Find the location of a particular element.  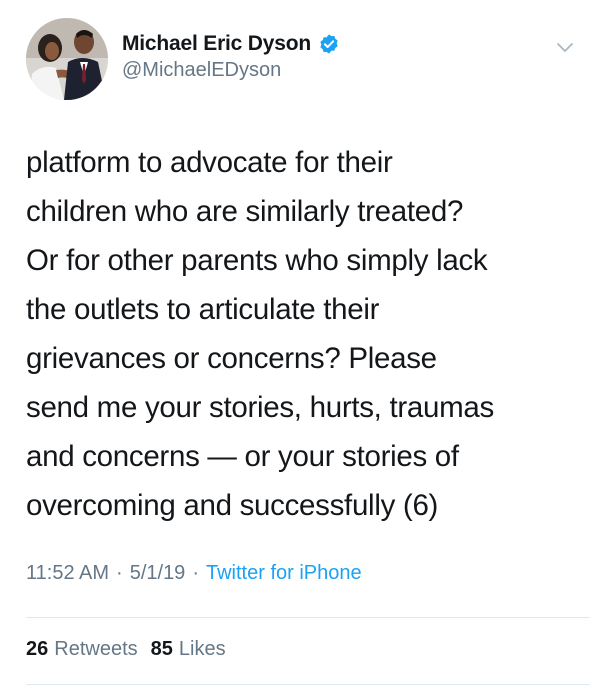

display-name: Michael Eric Dyson is located at coordinates (216, 44).